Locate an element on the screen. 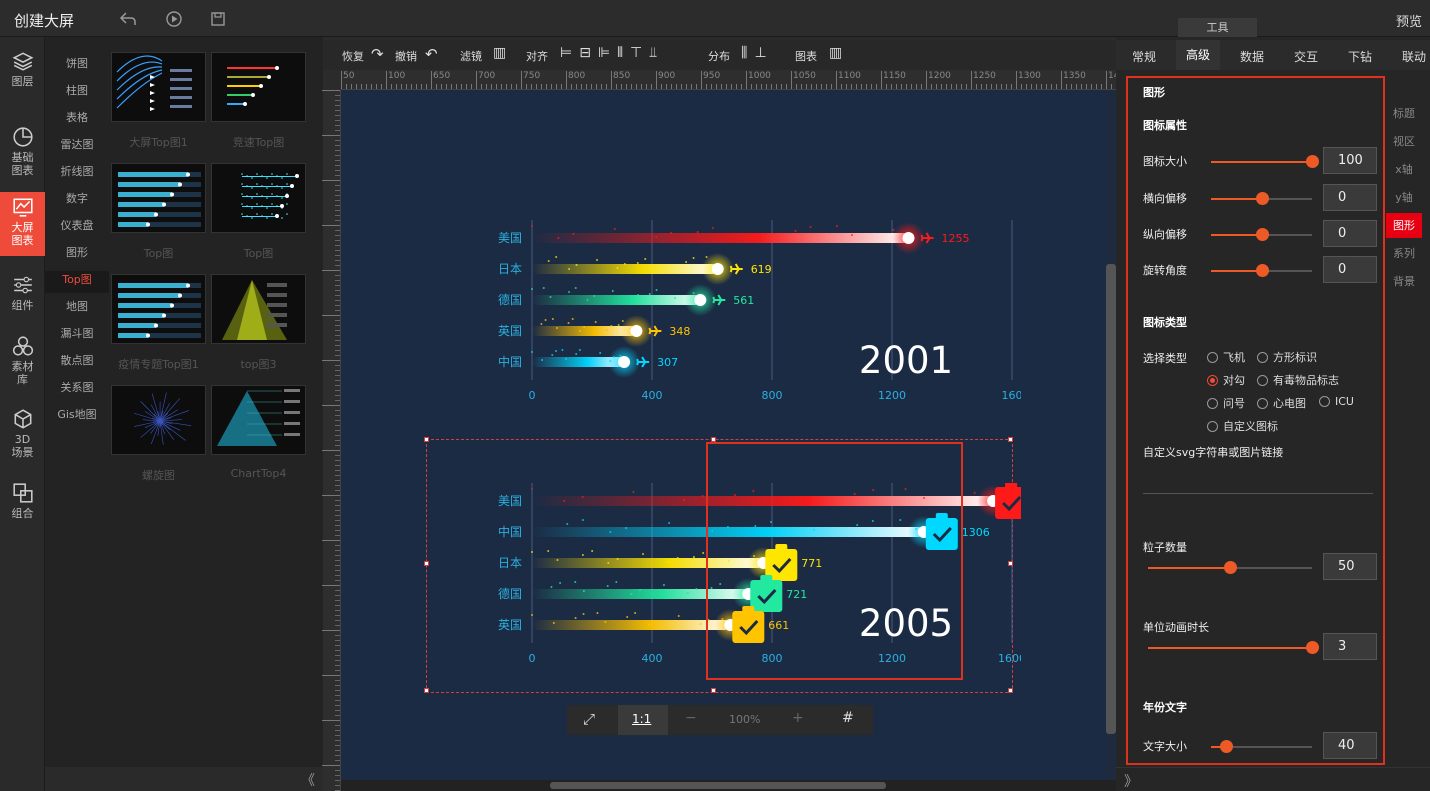  icon-size-slider is located at coordinates (1265, 161).